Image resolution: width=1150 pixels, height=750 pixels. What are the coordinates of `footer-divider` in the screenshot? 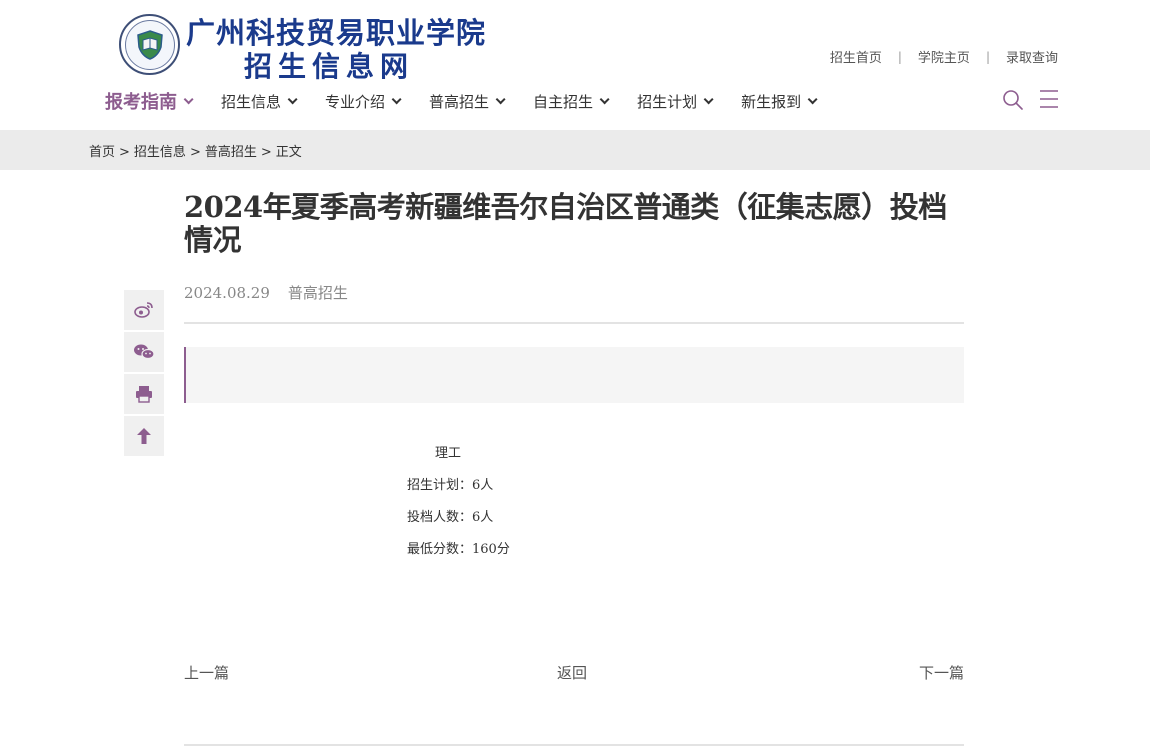 It's located at (574, 745).